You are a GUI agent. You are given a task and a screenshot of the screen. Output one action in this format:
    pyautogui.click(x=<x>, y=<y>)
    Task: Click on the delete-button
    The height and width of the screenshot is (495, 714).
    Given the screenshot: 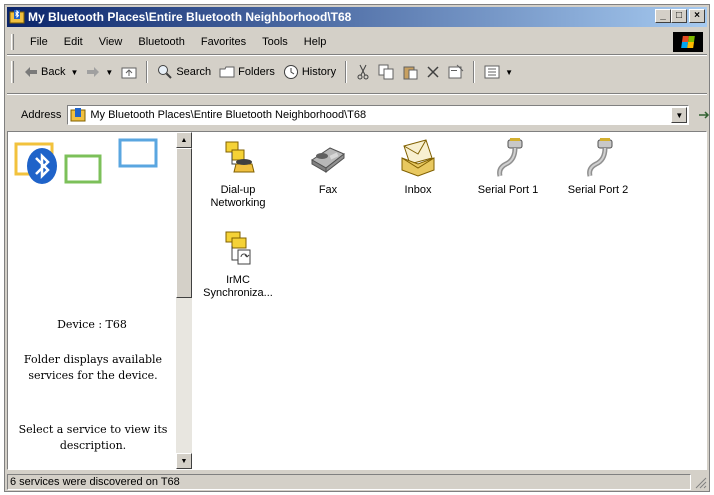 What is the action you would take?
    pyautogui.click(x=433, y=72)
    